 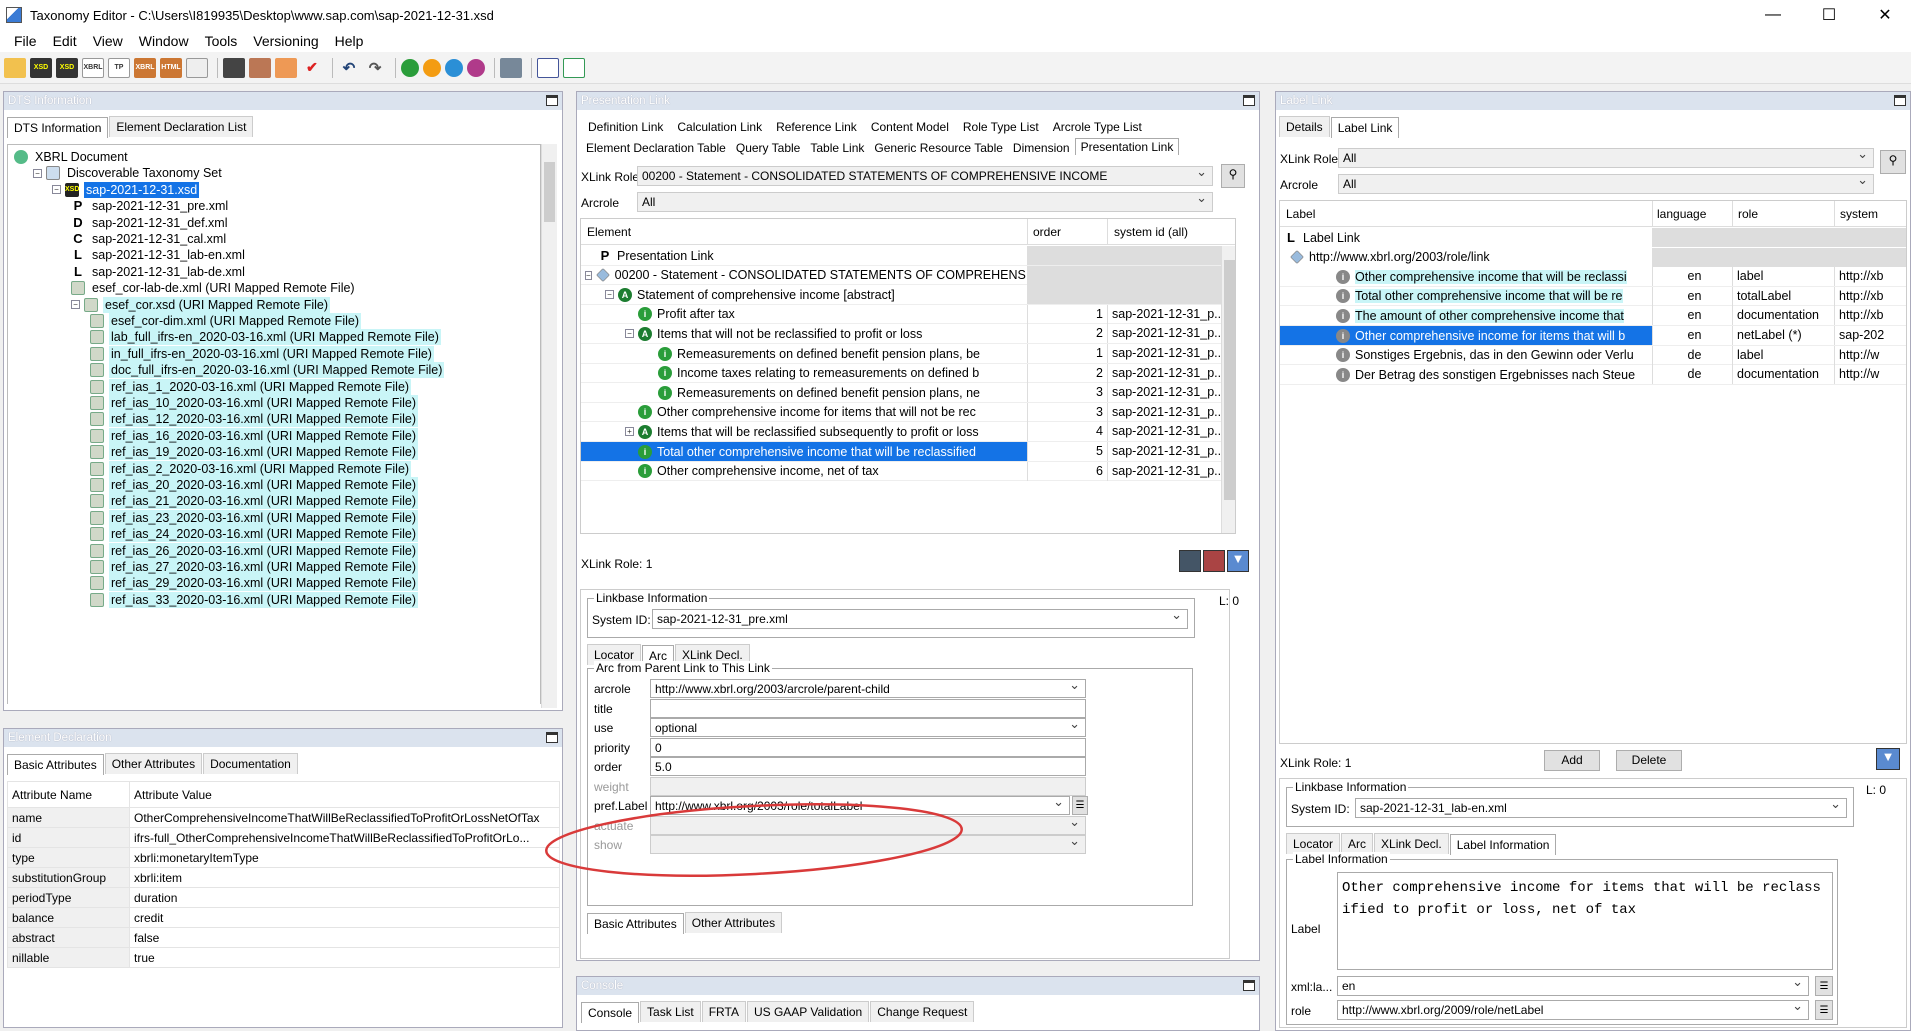 What do you see at coordinates (58, 127) in the screenshot?
I see `tab-dts-information: DTS Information` at bounding box center [58, 127].